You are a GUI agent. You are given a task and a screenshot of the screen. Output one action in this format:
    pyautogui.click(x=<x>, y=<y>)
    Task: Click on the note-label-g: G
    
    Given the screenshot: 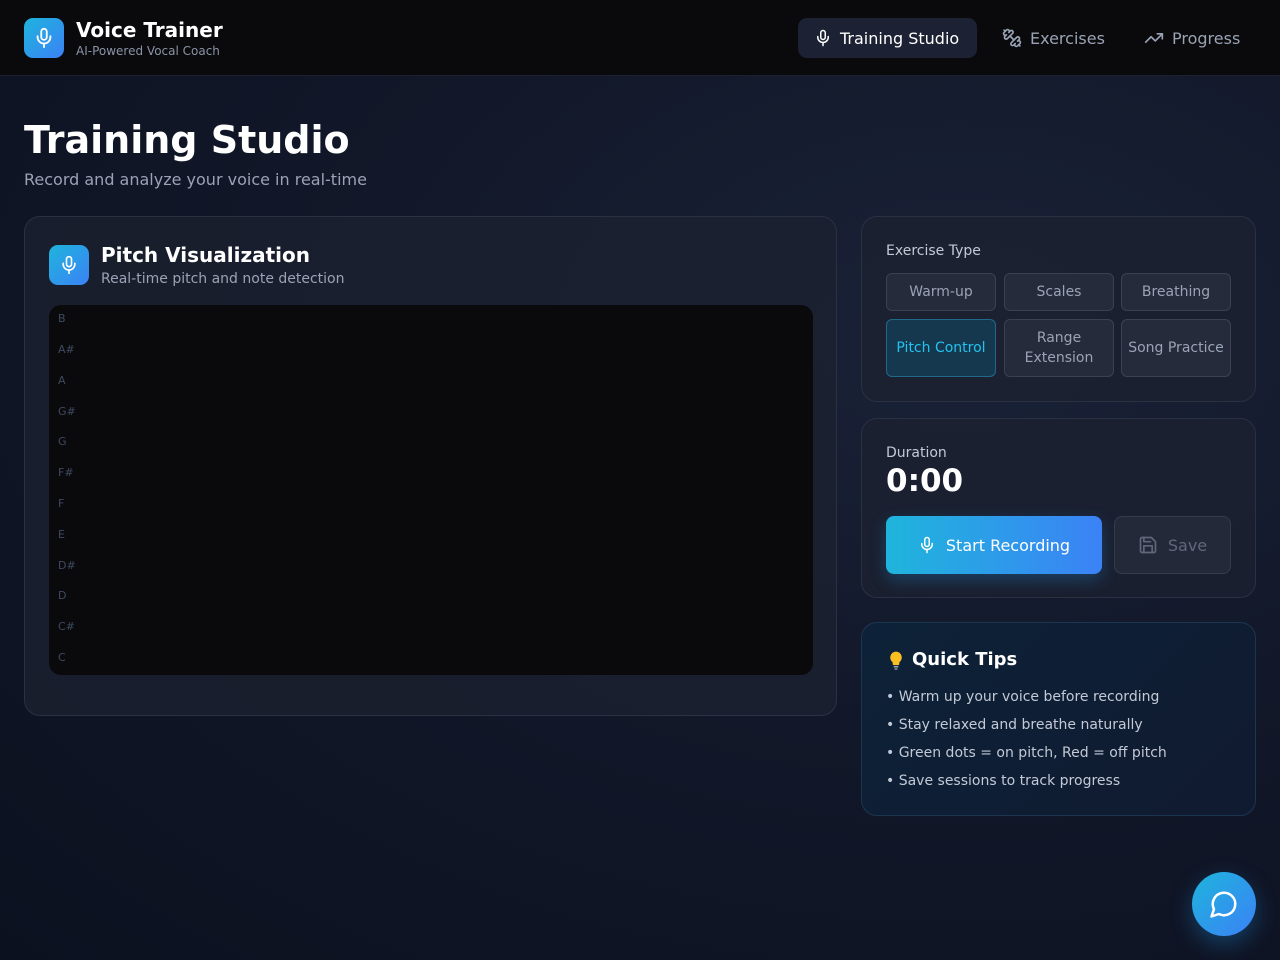 What is the action you would take?
    pyautogui.click(x=62, y=441)
    